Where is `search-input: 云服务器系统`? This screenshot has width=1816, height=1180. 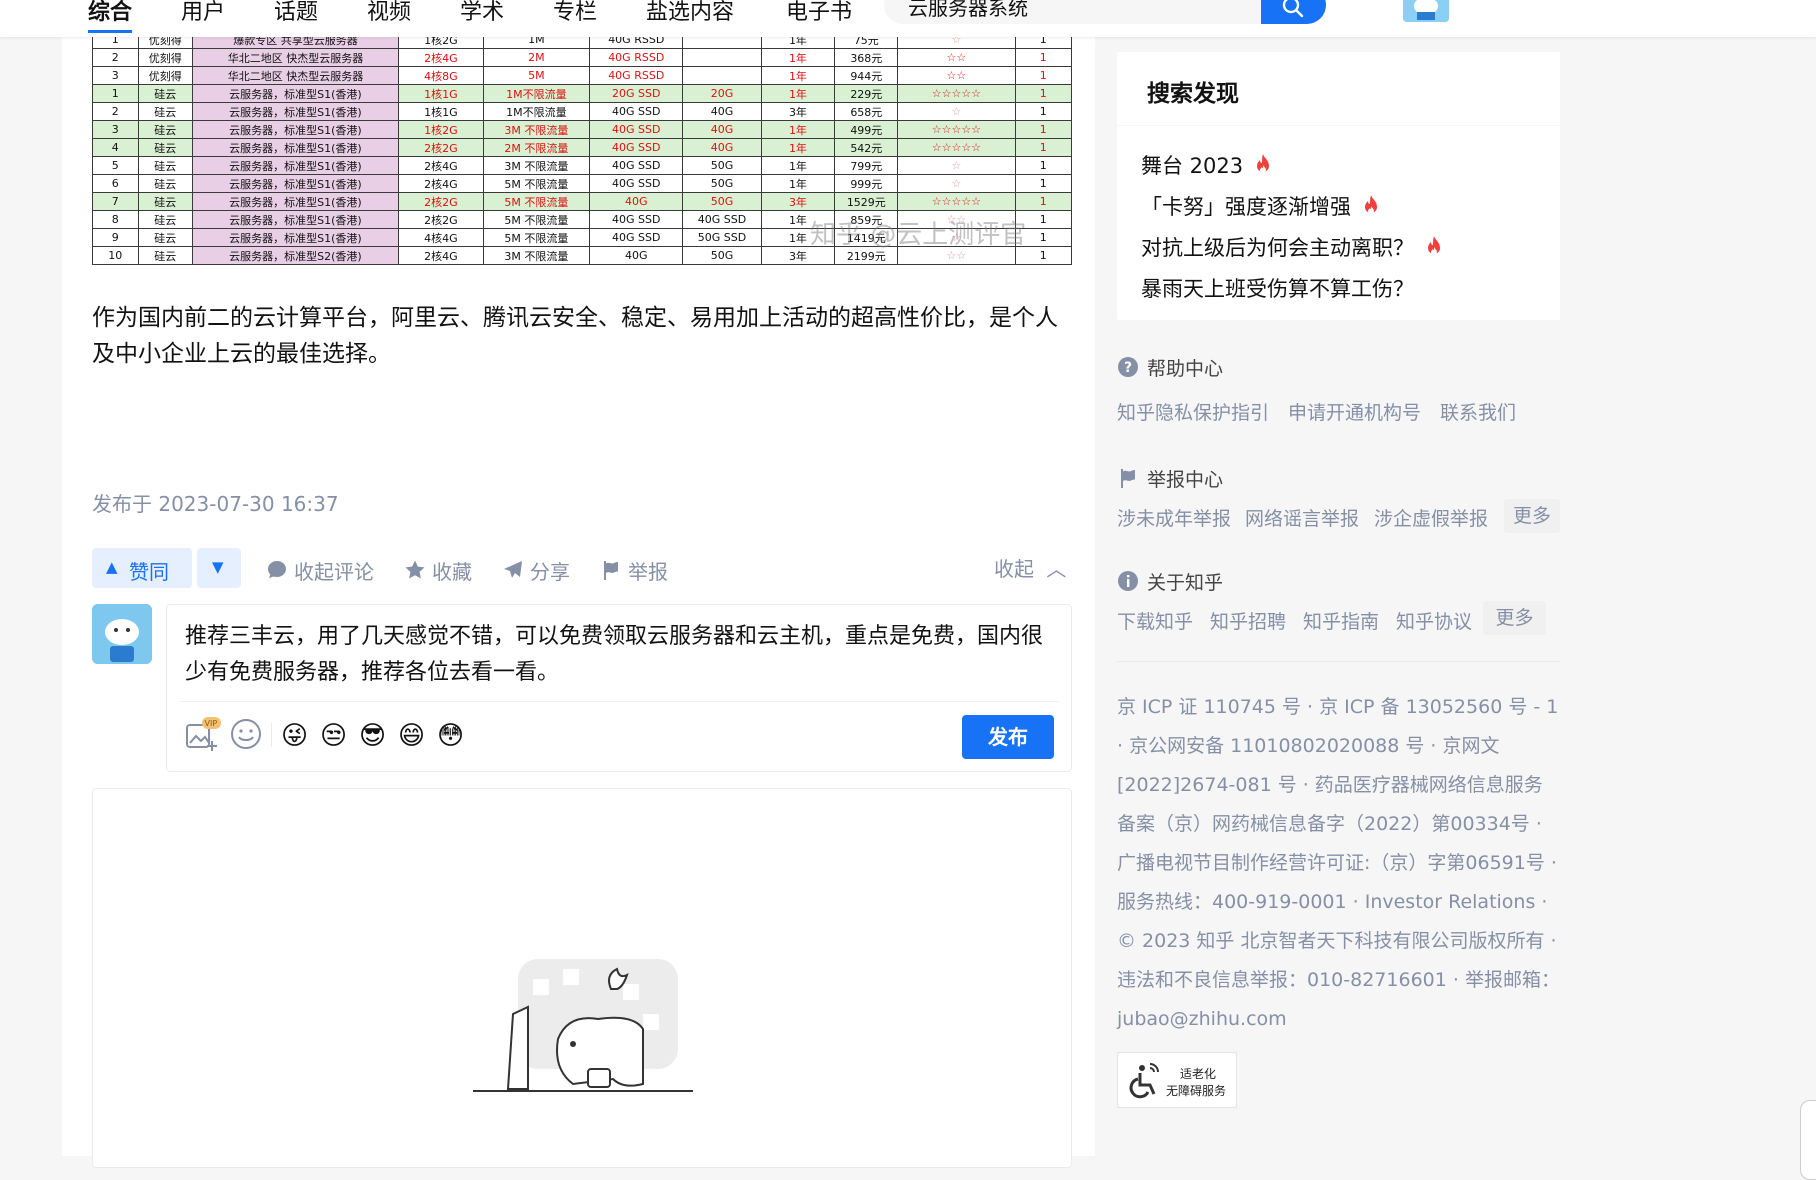 search-input: 云服务器系统 is located at coordinates (1105, 12).